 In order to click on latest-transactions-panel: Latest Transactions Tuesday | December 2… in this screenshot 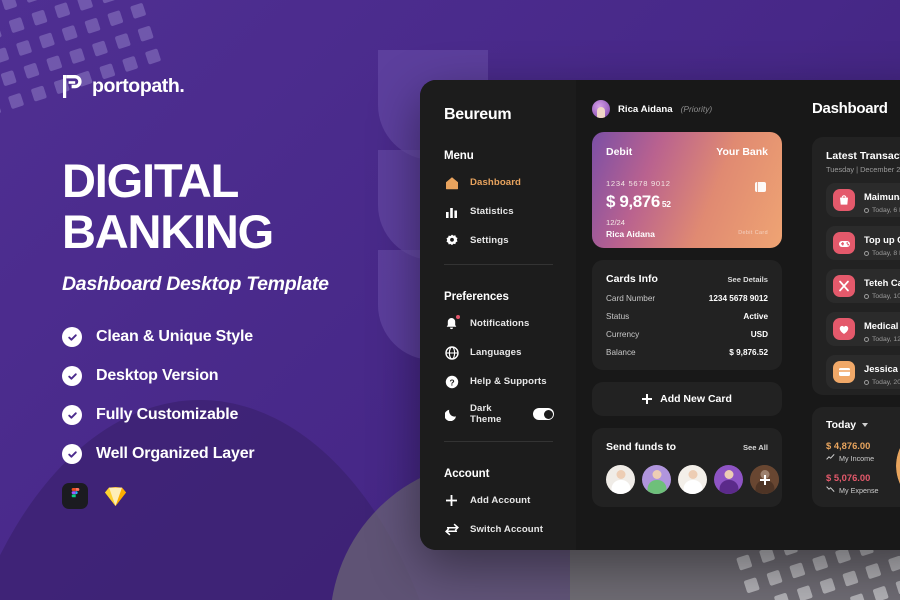, I will do `click(856, 266)`.